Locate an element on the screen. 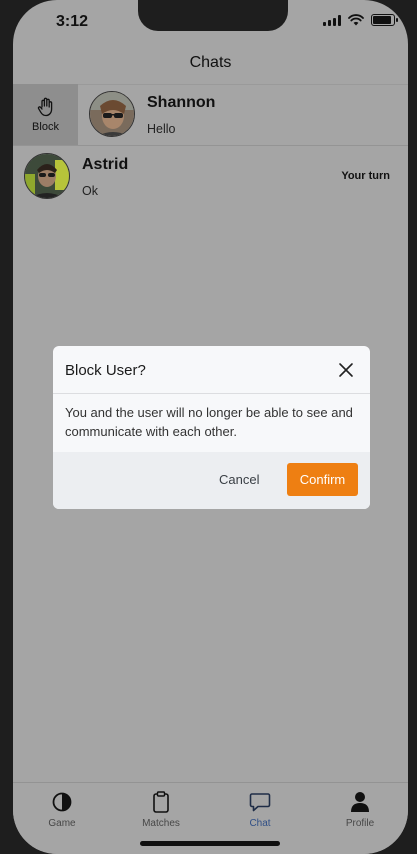 Image resolution: width=417 pixels, height=854 pixels. turn-status: Your turn is located at coordinates (365, 176).